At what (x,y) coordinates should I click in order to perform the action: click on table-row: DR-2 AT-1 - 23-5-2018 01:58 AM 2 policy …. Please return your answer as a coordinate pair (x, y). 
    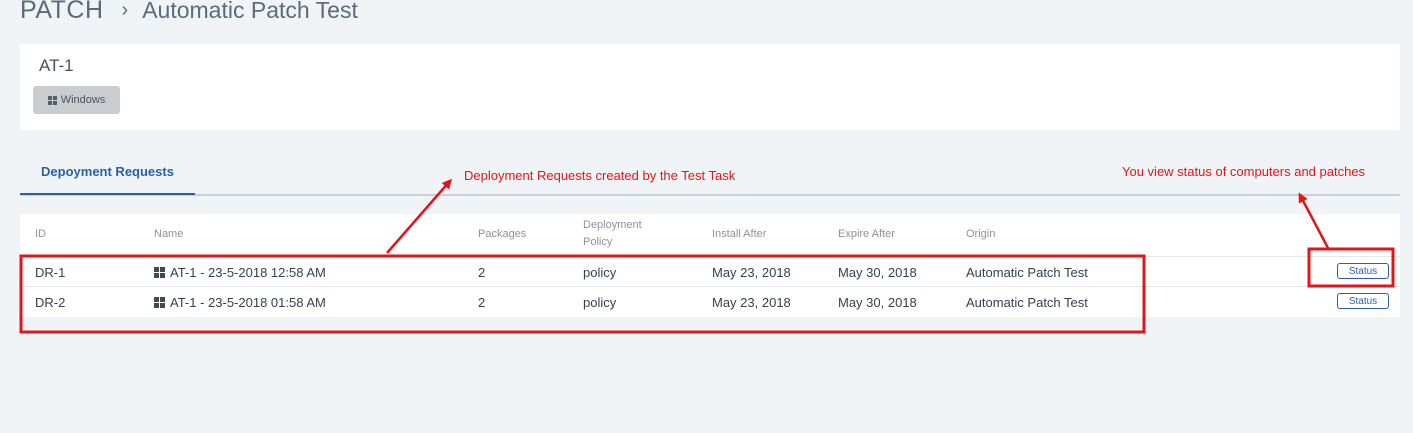
    Looking at the image, I should click on (710, 301).